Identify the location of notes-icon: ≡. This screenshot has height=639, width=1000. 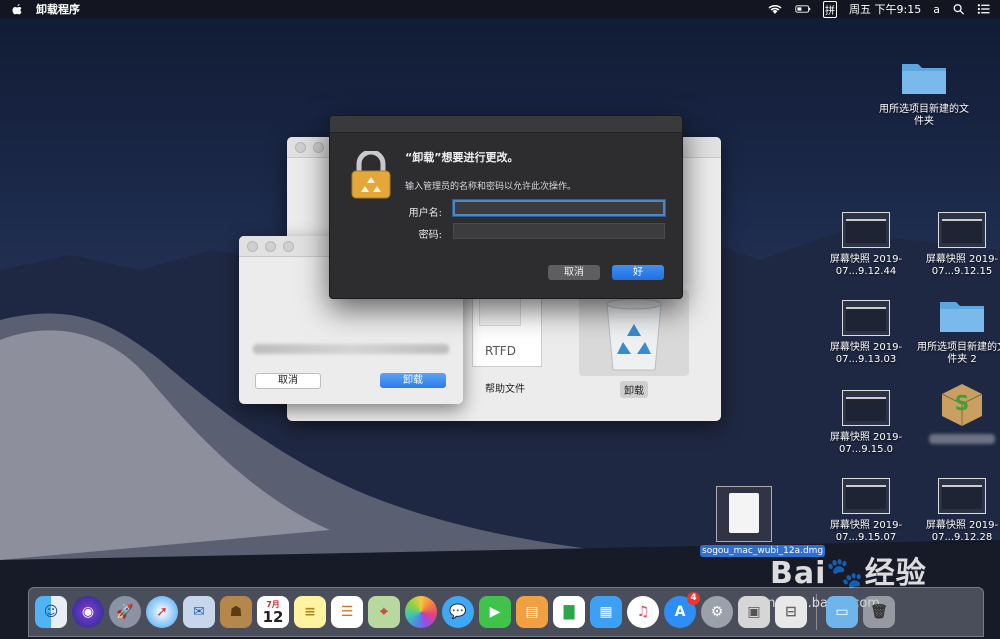
(310, 612).